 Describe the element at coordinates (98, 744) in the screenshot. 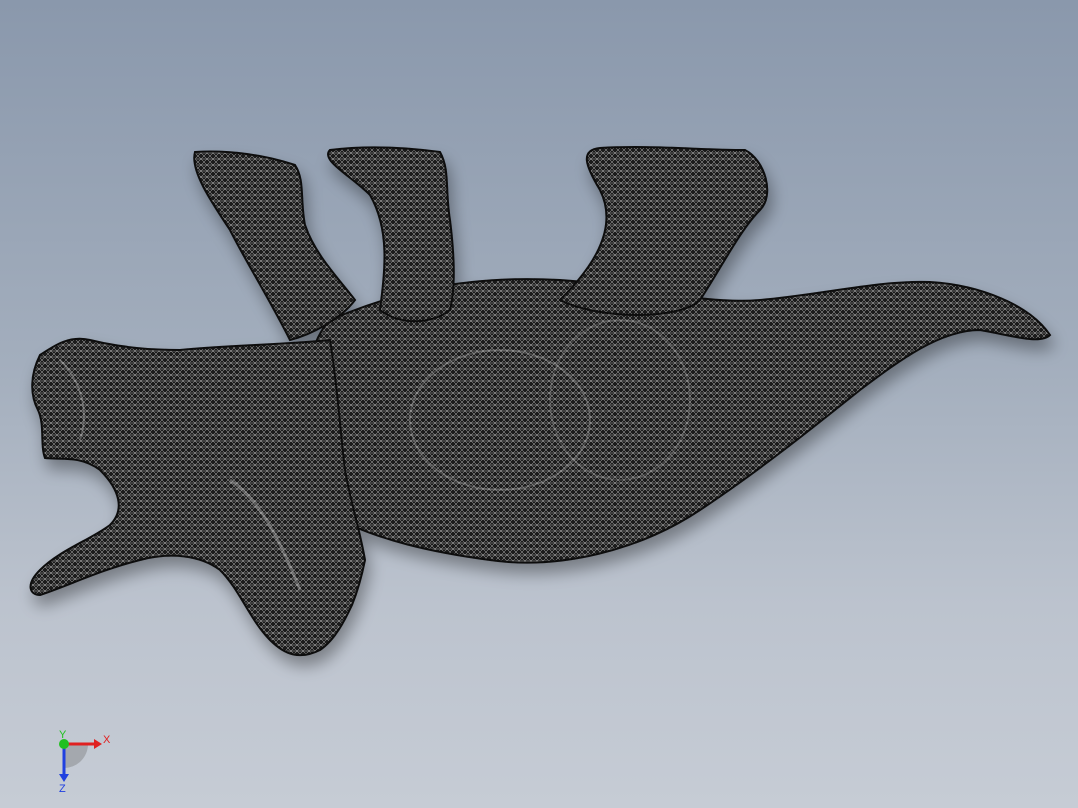

I see `x-axis-arrowhead` at that location.